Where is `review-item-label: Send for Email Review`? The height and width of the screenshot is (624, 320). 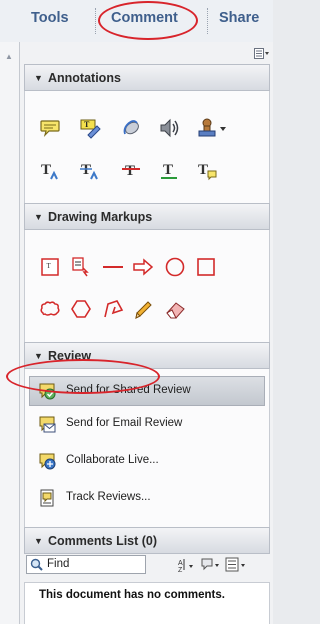 review-item-label: Send for Email Review is located at coordinates (124, 423).